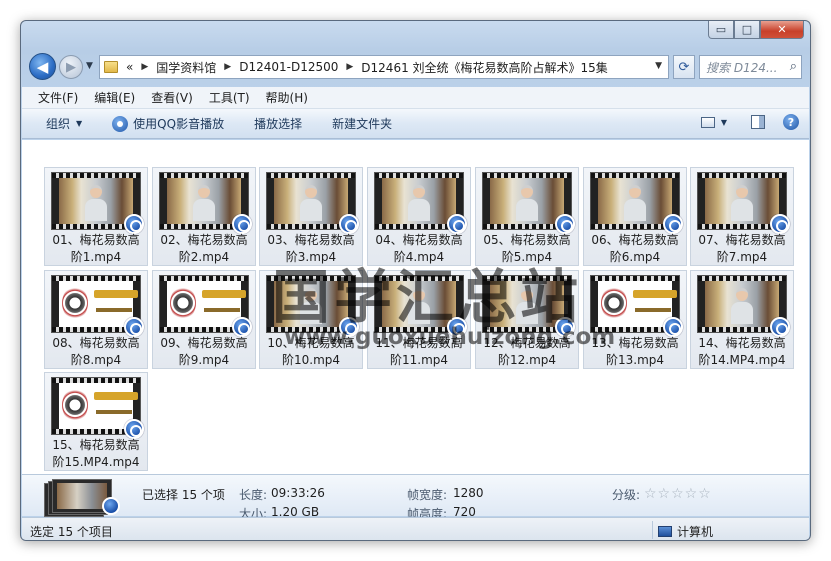  Describe the element at coordinates (96, 462) in the screenshot. I see `file-name-line: 阶15.MP4.mp4` at that location.